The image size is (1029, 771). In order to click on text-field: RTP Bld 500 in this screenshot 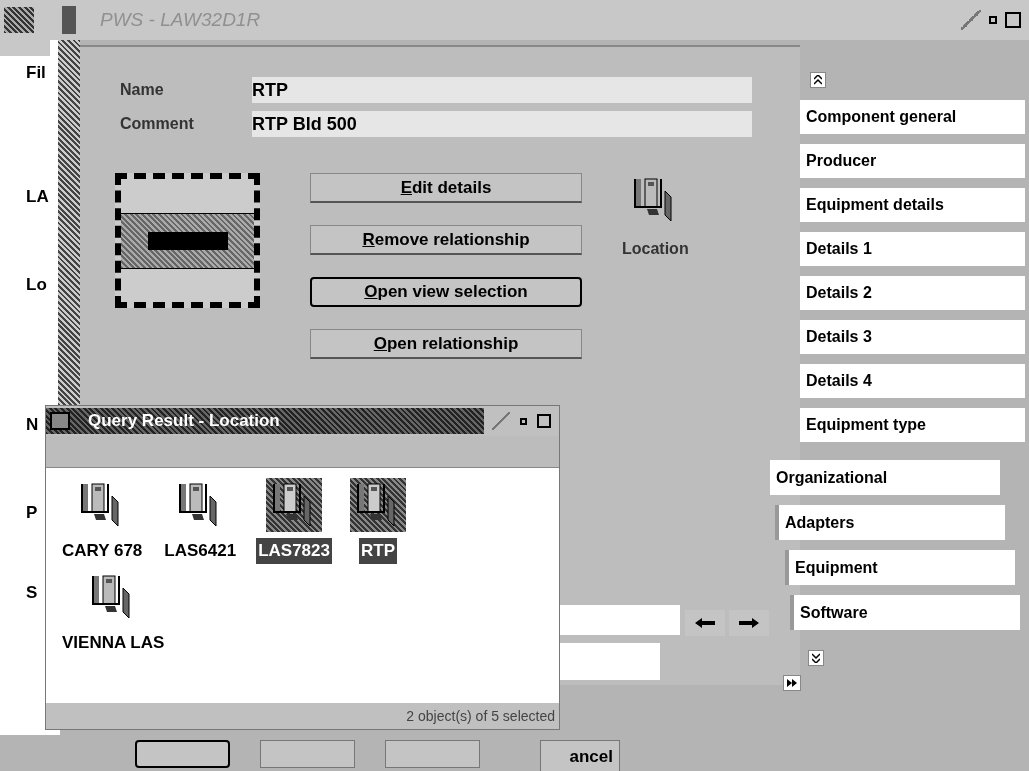, I will do `click(502, 124)`.